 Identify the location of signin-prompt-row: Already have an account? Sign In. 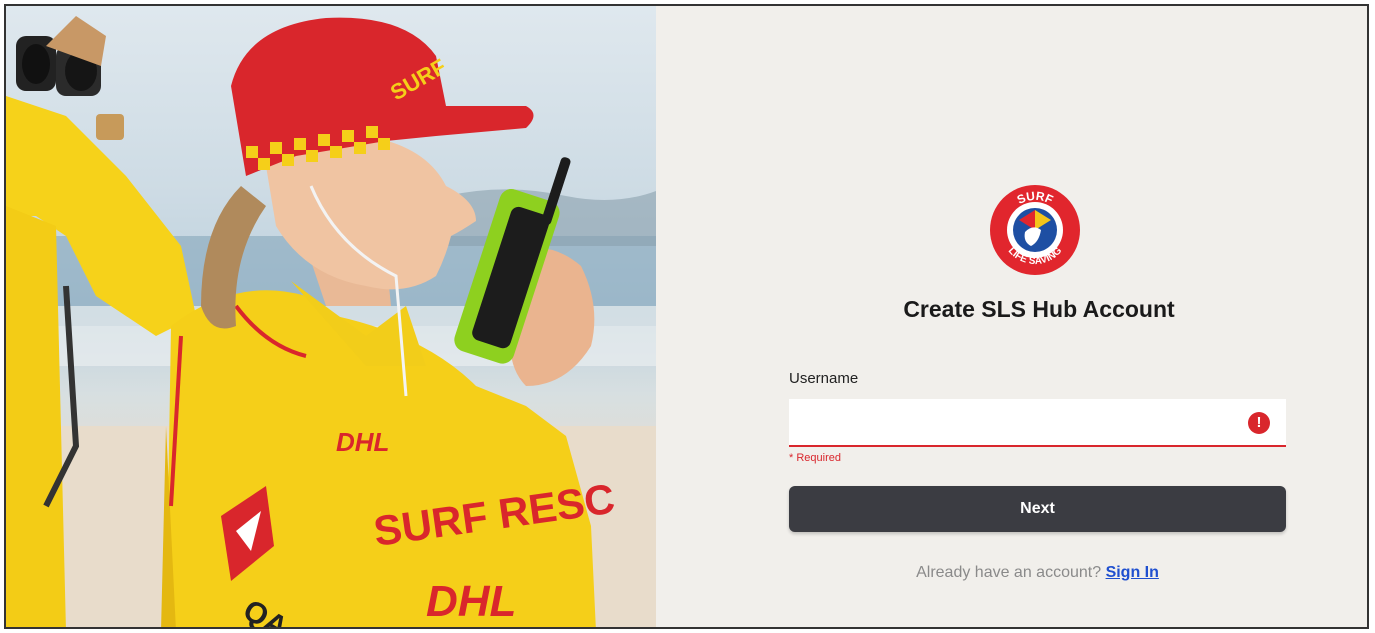
(1037, 573).